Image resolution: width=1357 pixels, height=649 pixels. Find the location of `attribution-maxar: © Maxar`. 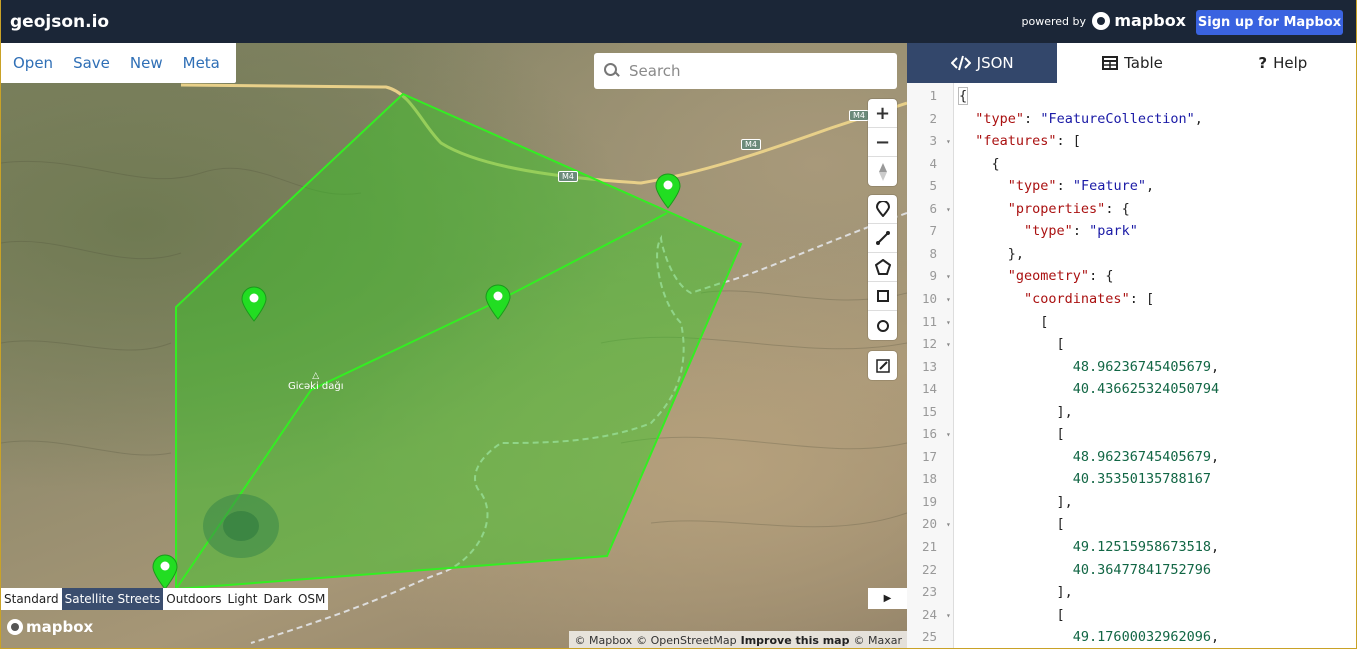

attribution-maxar: © Maxar is located at coordinates (877, 640).